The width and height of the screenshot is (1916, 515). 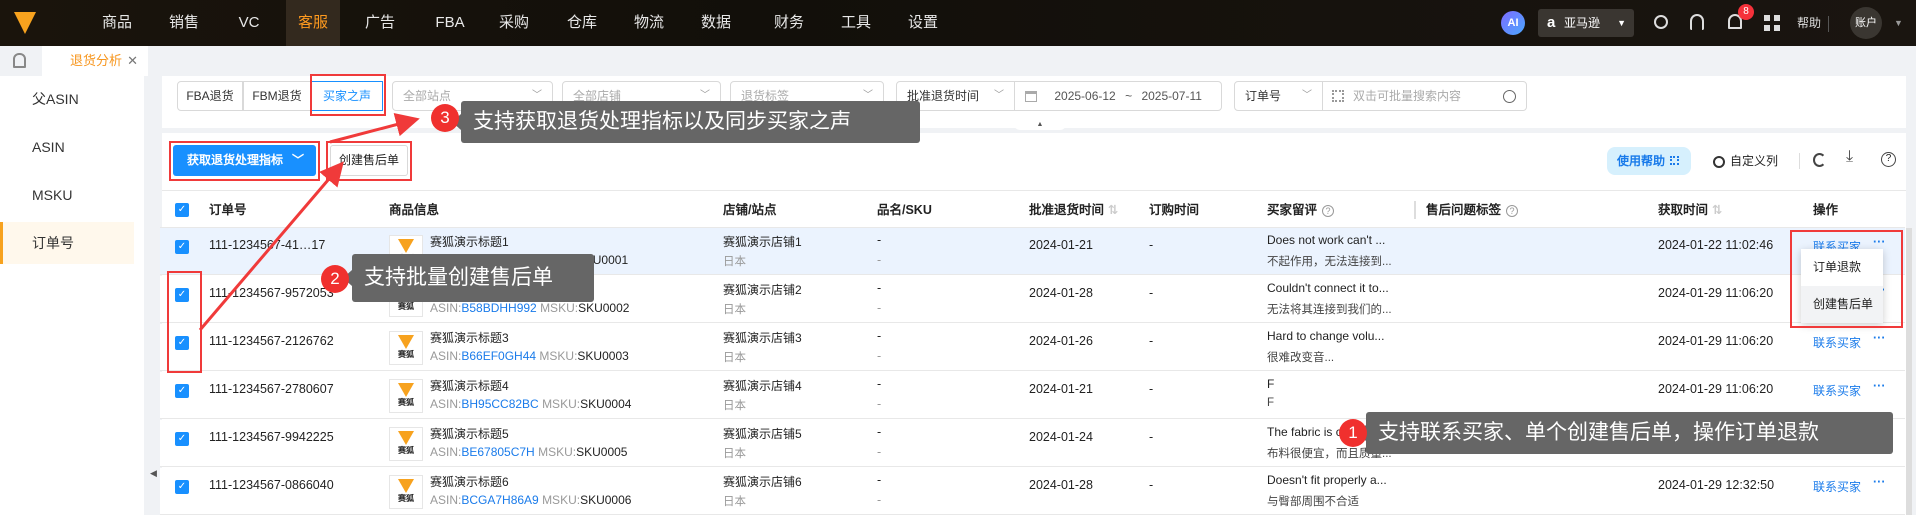 I want to click on product-title: 赛狐演示标题5, so click(x=469, y=433).